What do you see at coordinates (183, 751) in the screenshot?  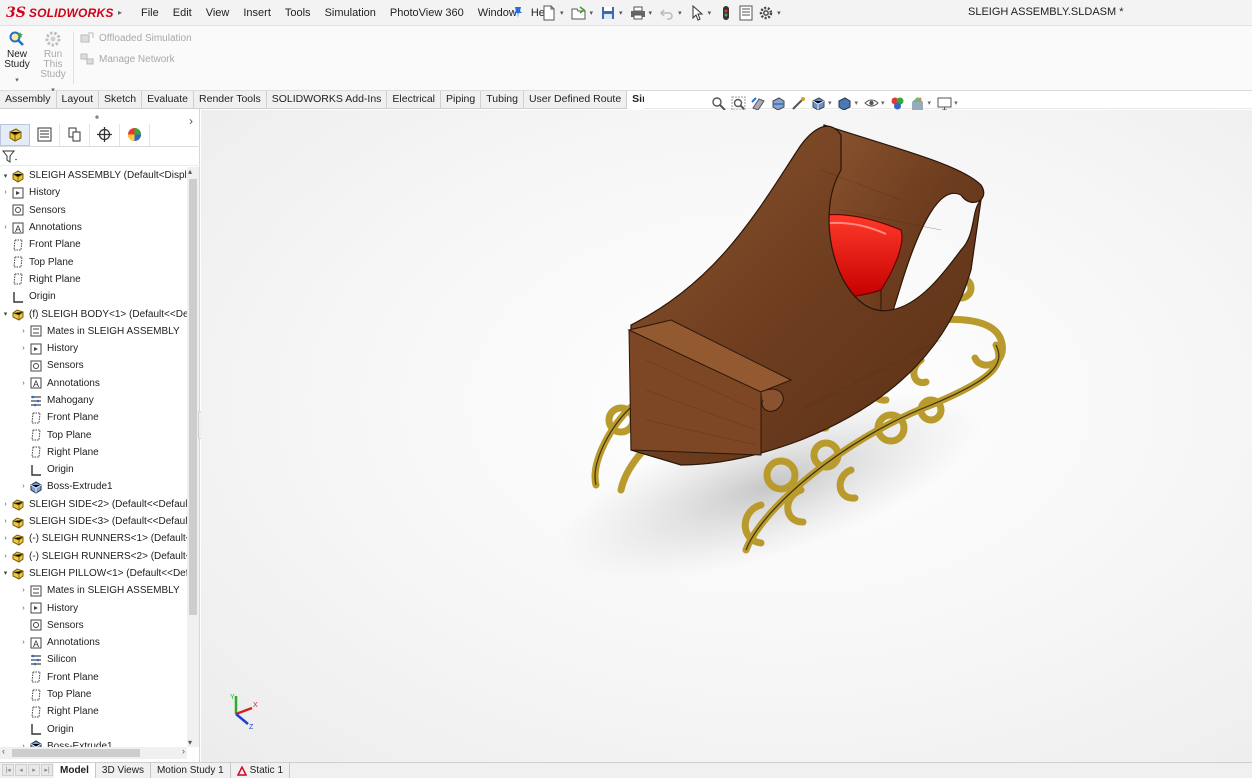 I see `scroll-right-icon: ›` at bounding box center [183, 751].